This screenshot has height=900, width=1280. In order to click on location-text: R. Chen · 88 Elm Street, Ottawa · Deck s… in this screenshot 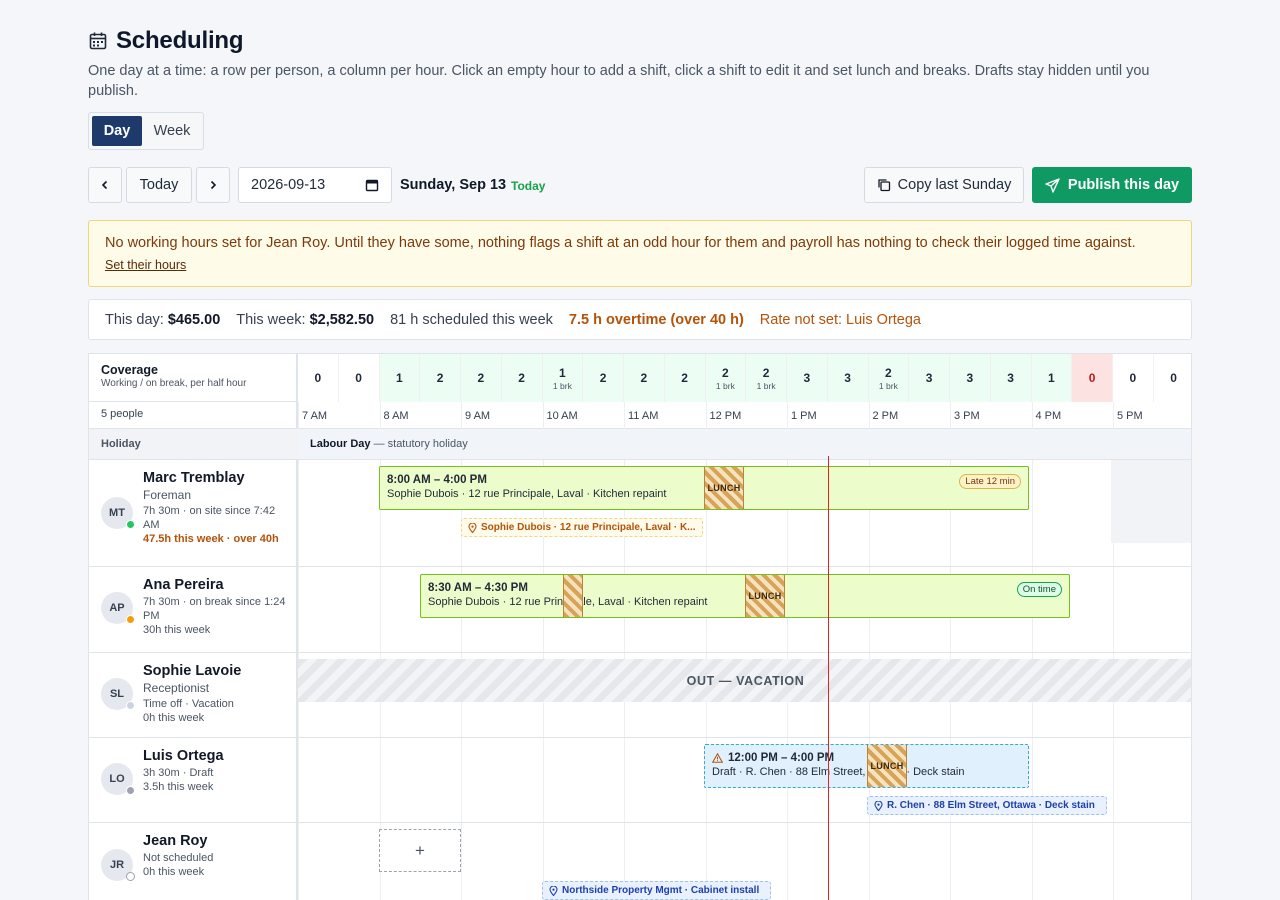, I will do `click(991, 805)`.